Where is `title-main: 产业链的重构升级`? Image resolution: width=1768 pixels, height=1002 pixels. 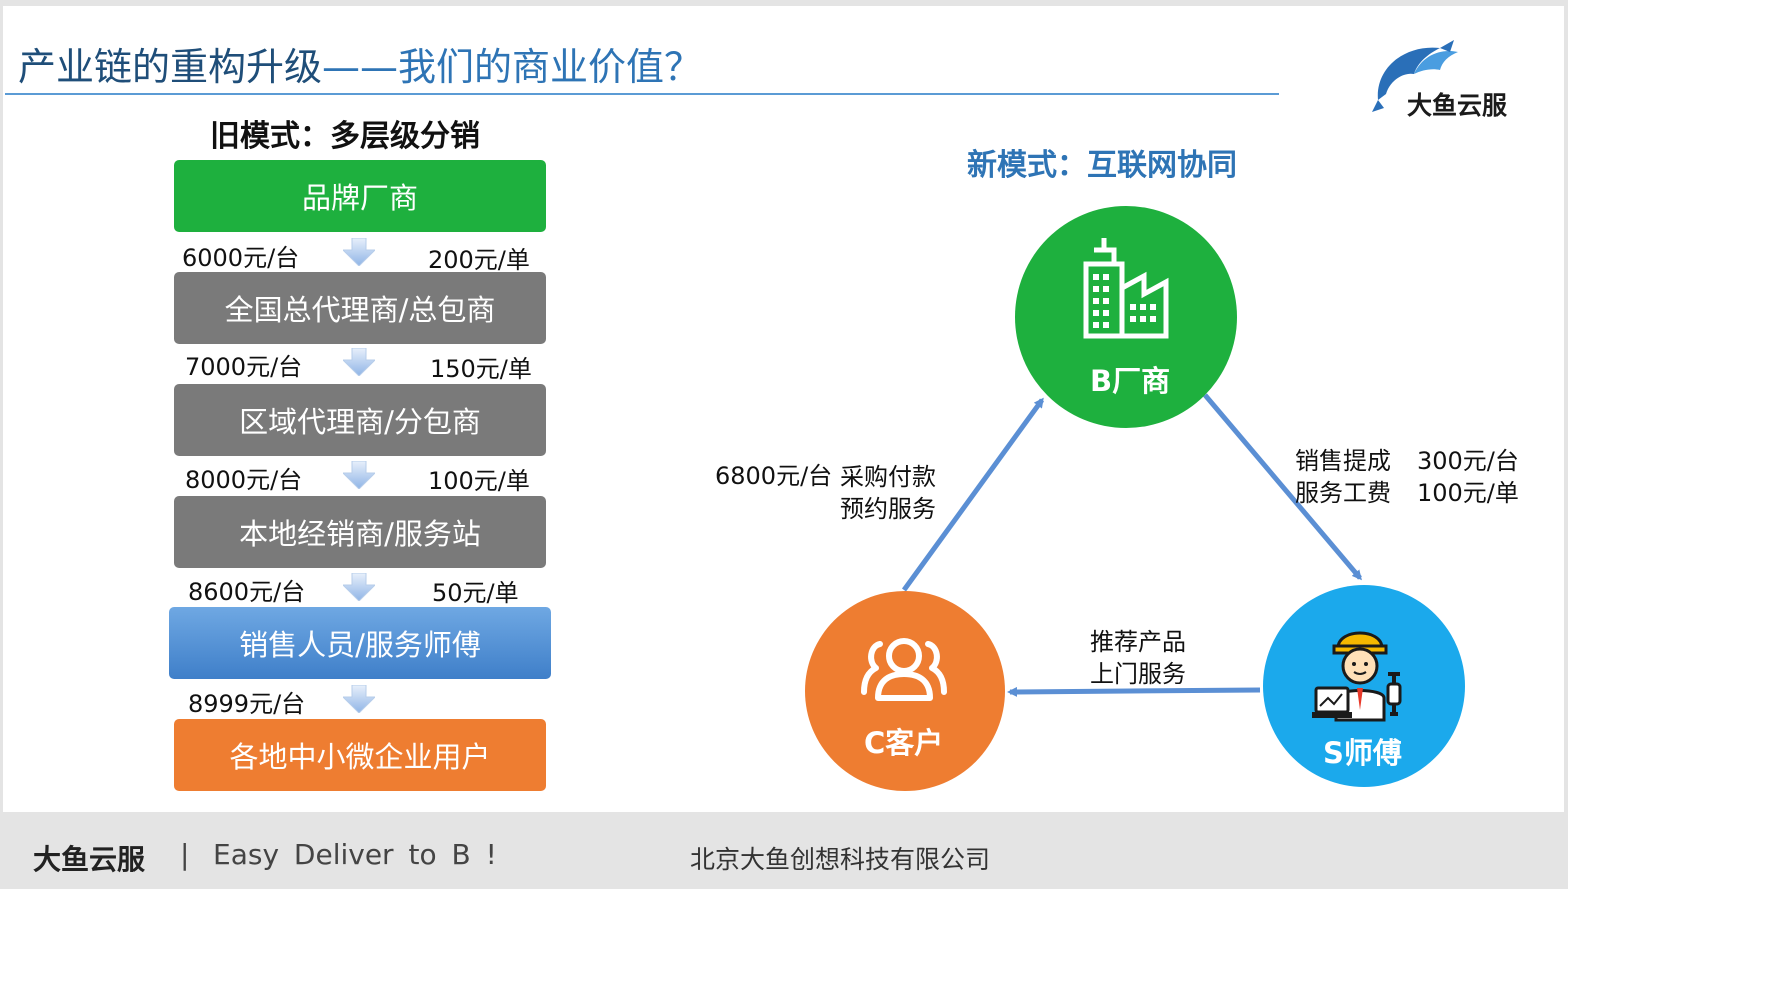
title-main: 产业链的重构升级 is located at coordinates (170, 67).